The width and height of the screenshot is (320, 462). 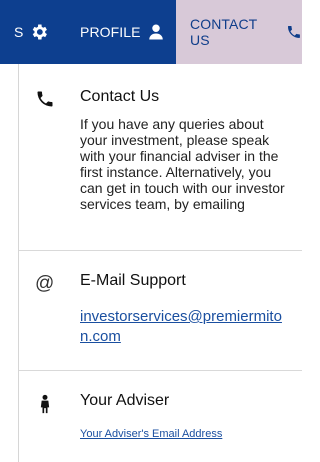 What do you see at coordinates (18, 263) in the screenshot?
I see `panel-left-border` at bounding box center [18, 263].